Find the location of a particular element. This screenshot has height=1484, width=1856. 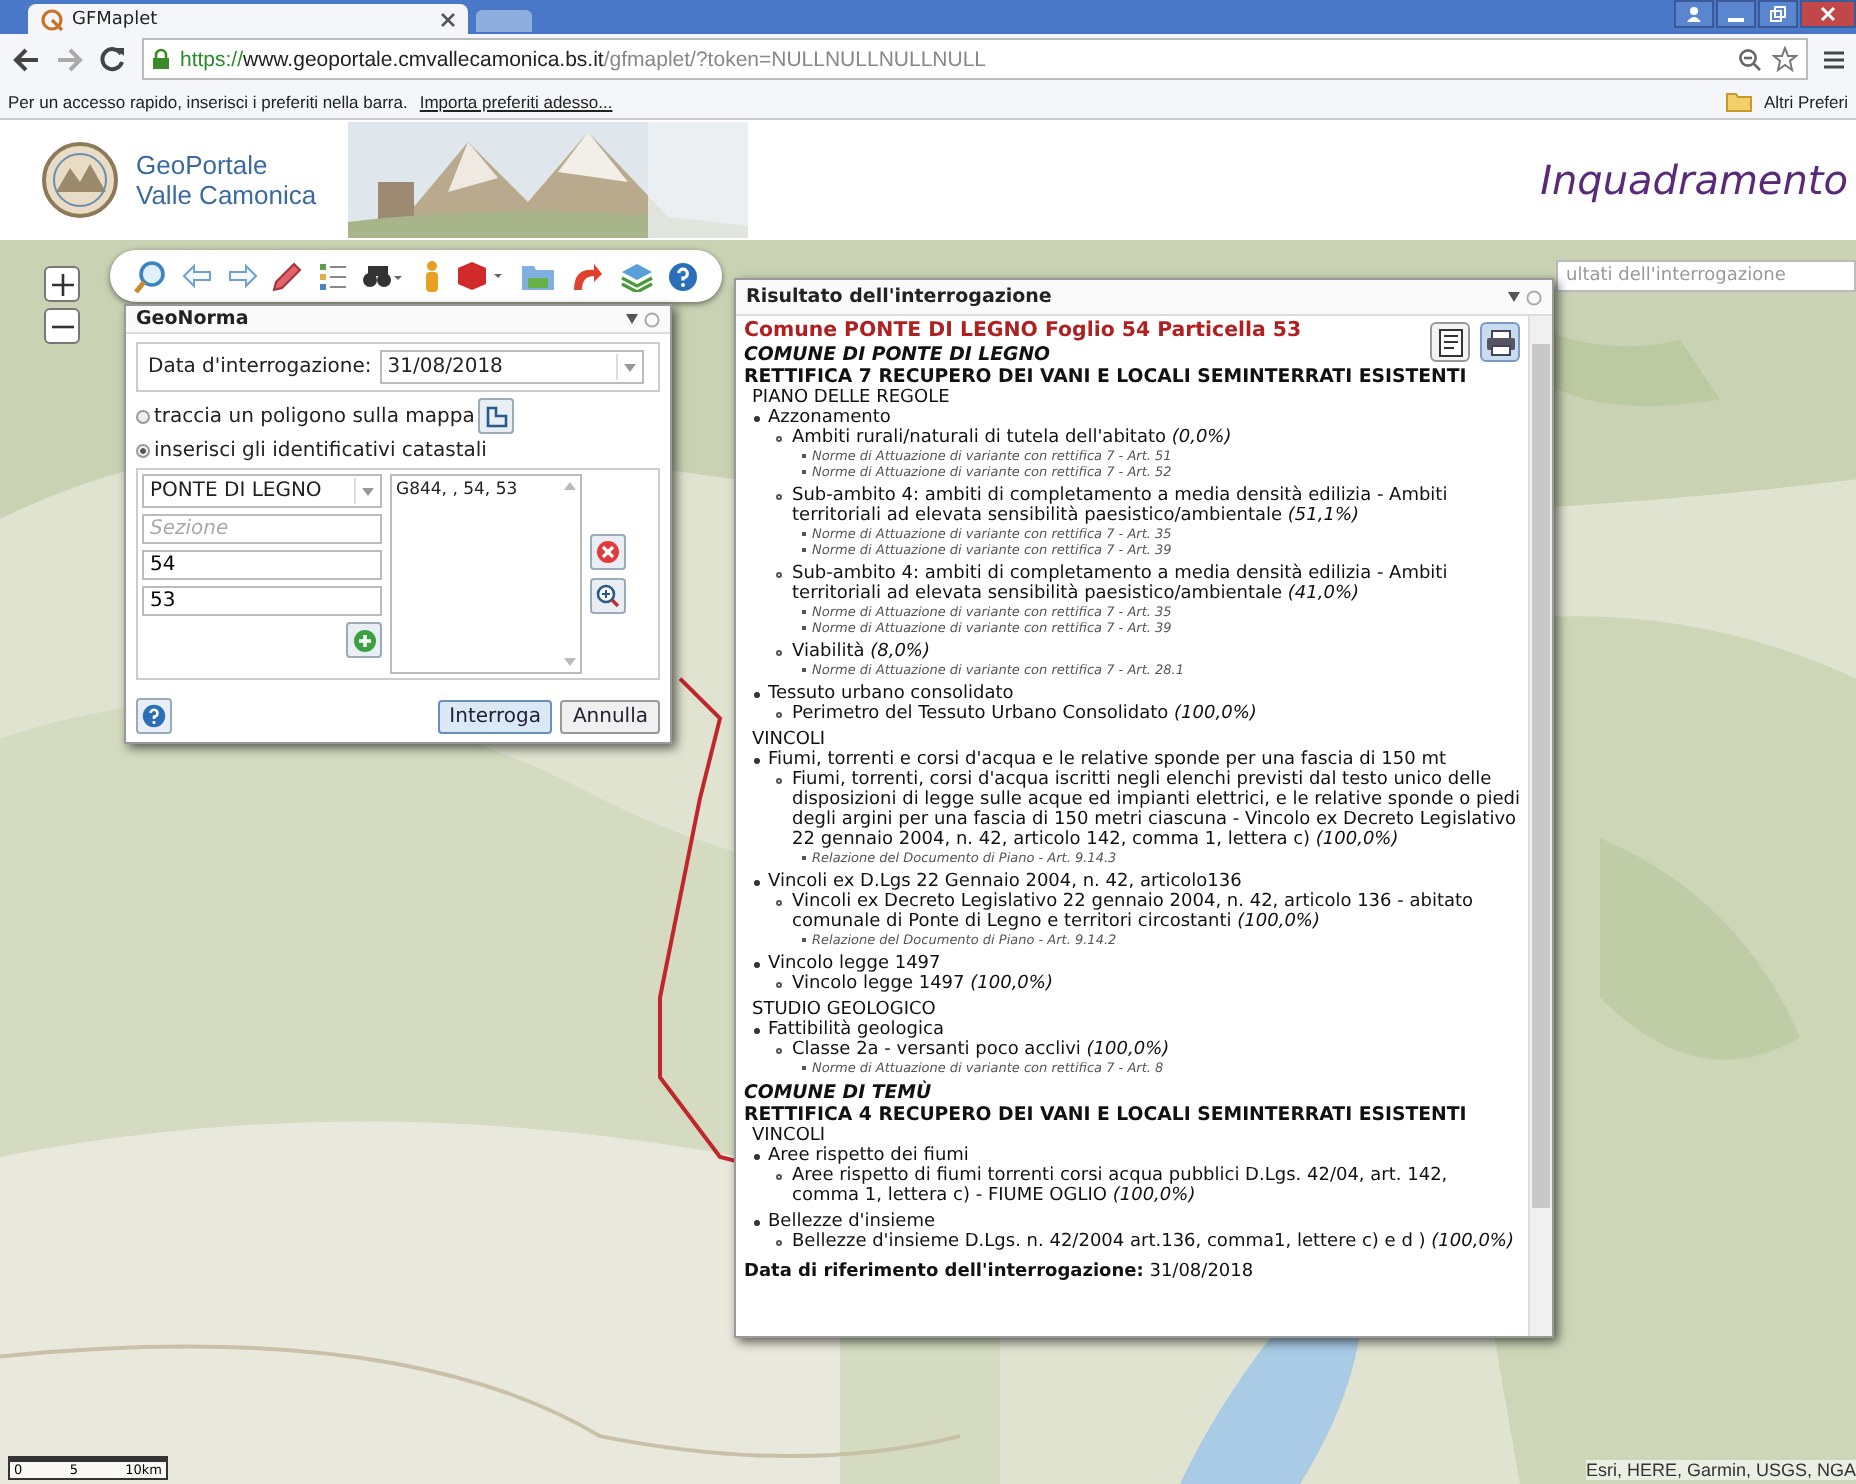

form-button: Interroga is located at coordinates (495, 716).